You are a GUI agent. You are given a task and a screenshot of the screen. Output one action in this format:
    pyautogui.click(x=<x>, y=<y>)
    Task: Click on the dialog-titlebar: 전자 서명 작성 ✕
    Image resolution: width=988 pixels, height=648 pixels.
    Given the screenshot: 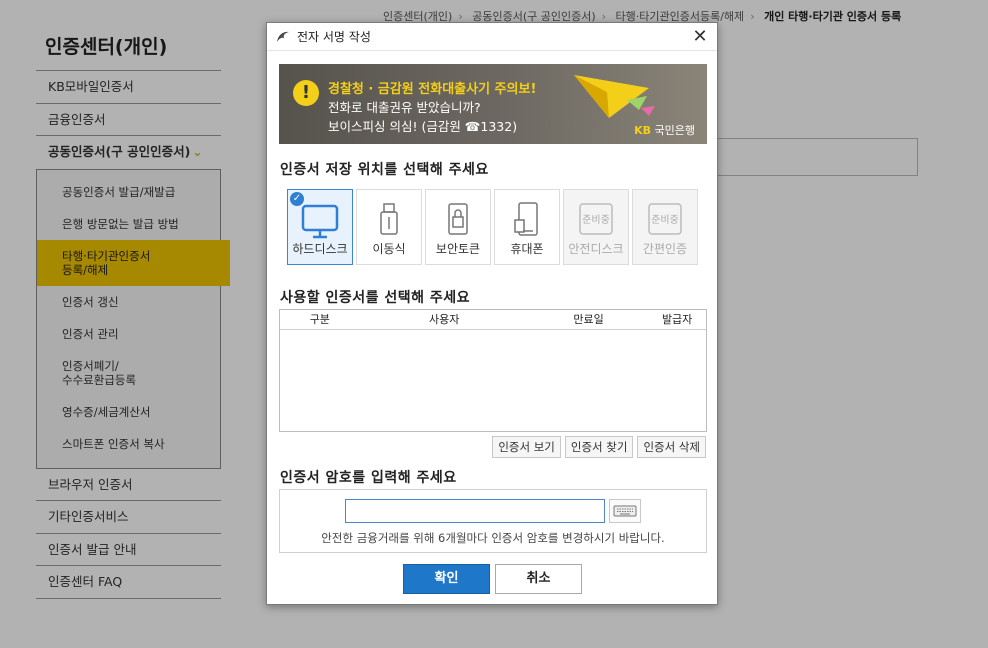 What is the action you would take?
    pyautogui.click(x=492, y=37)
    